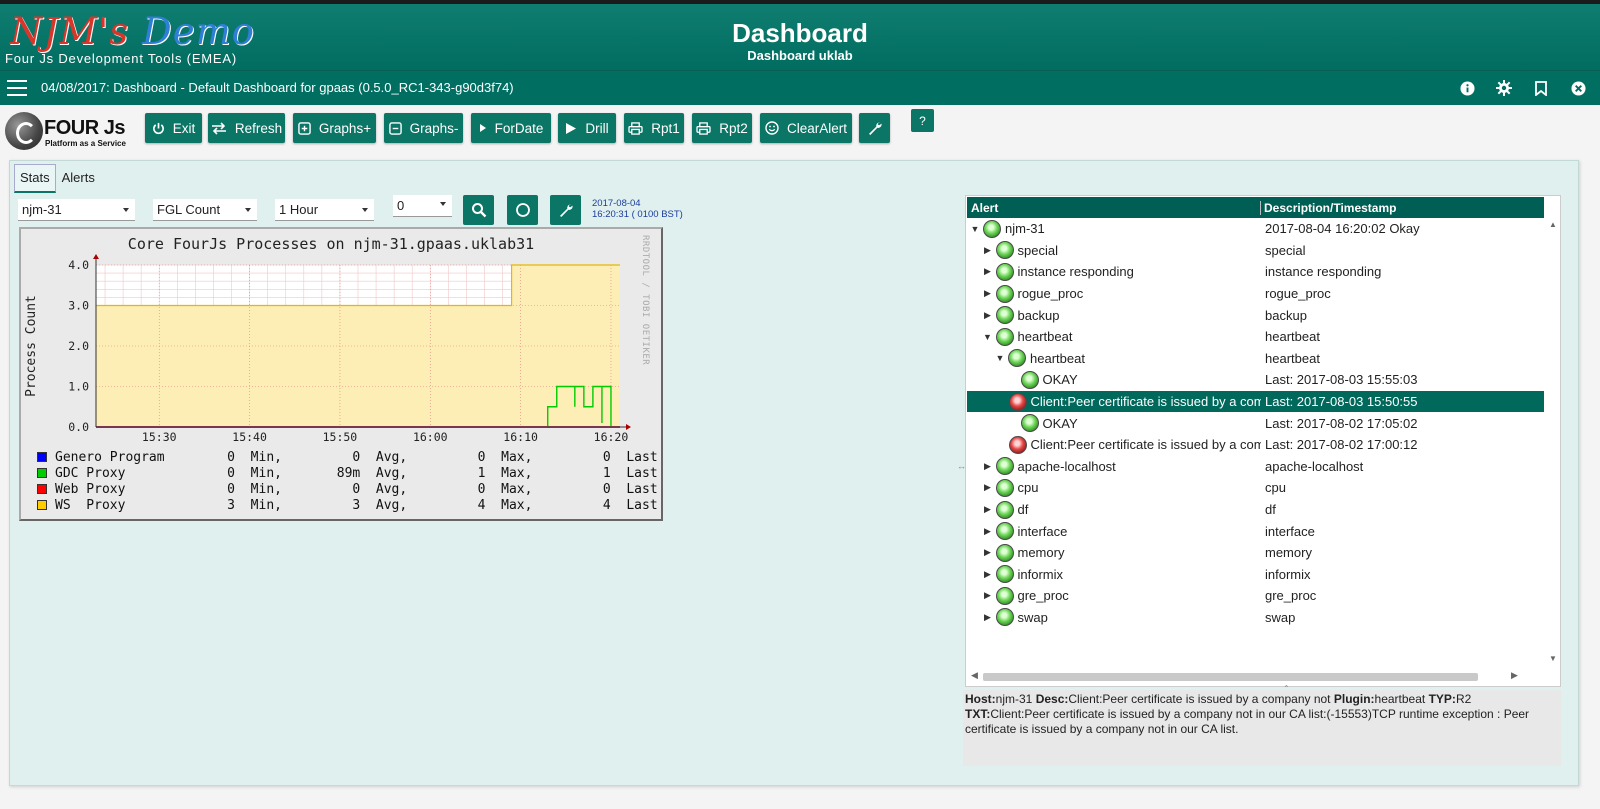 The height and width of the screenshot is (809, 1600). What do you see at coordinates (1514, 675) in the screenshot?
I see `scroll-right-icon: ▶` at bounding box center [1514, 675].